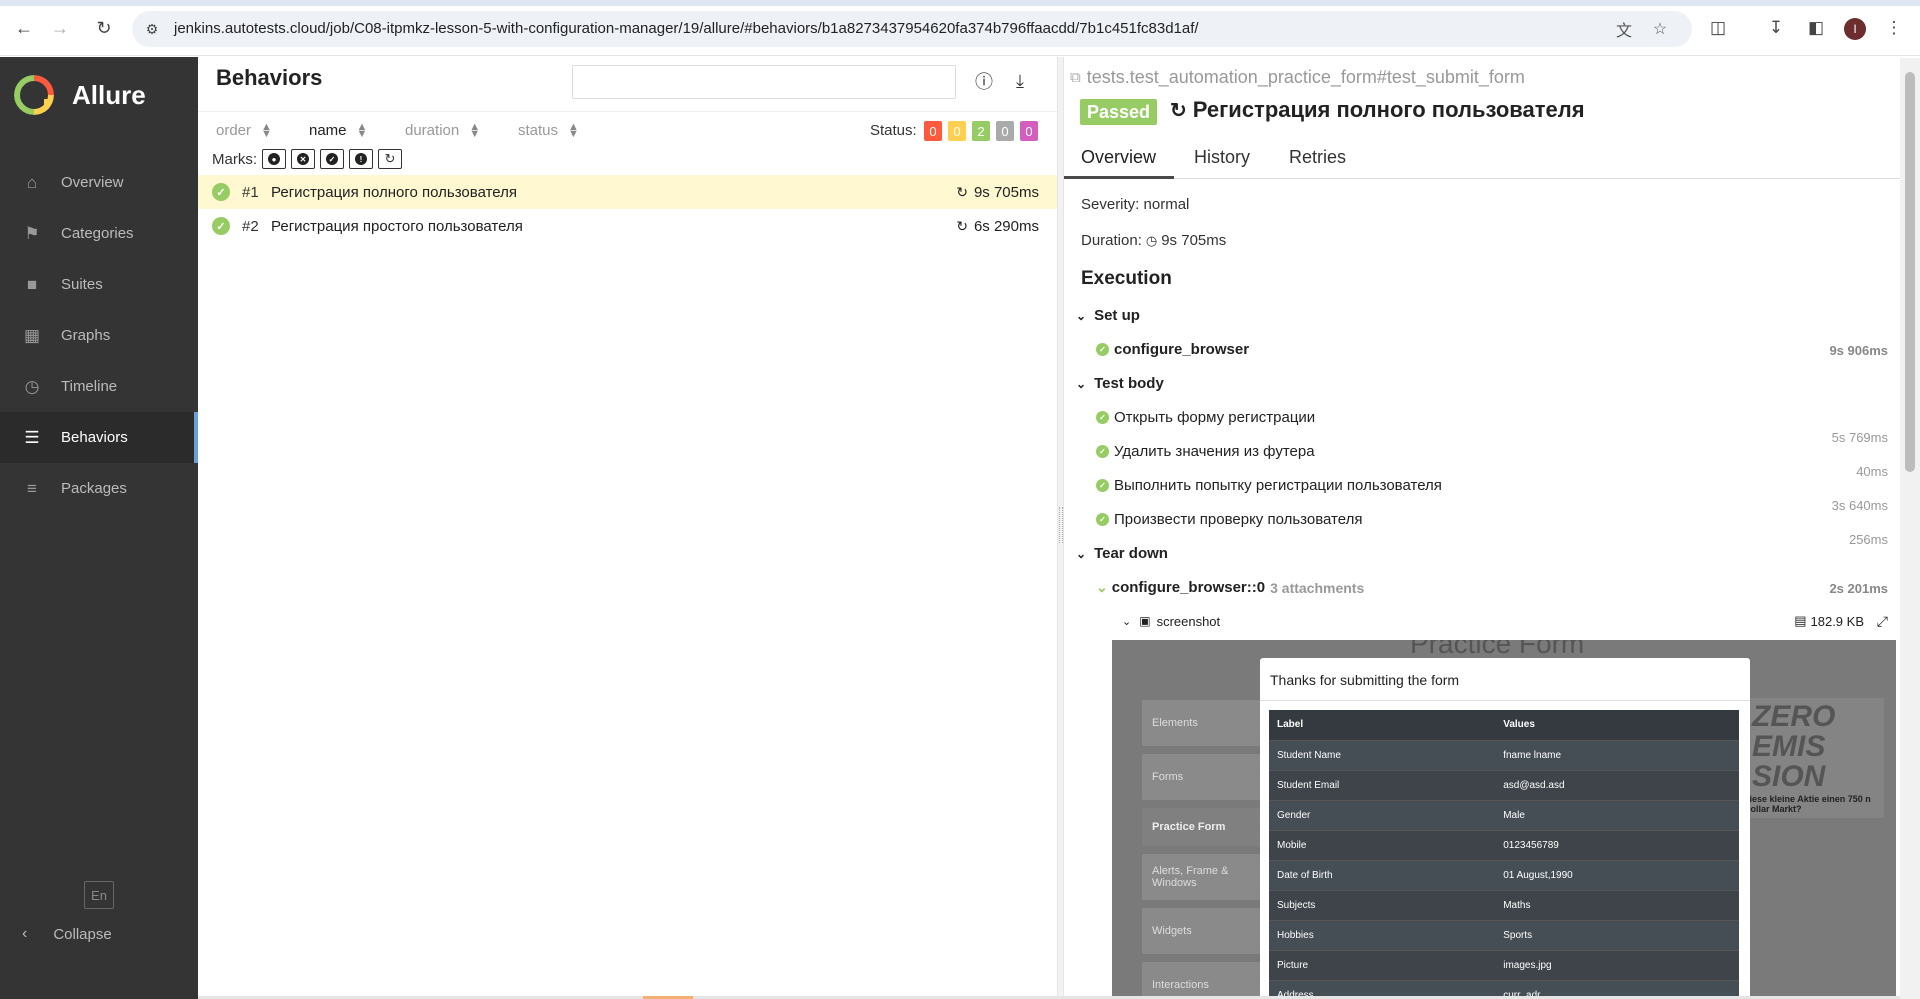 The height and width of the screenshot is (999, 1920). What do you see at coordinates (1075, 77) in the screenshot?
I see `copy-icon: ⧉` at bounding box center [1075, 77].